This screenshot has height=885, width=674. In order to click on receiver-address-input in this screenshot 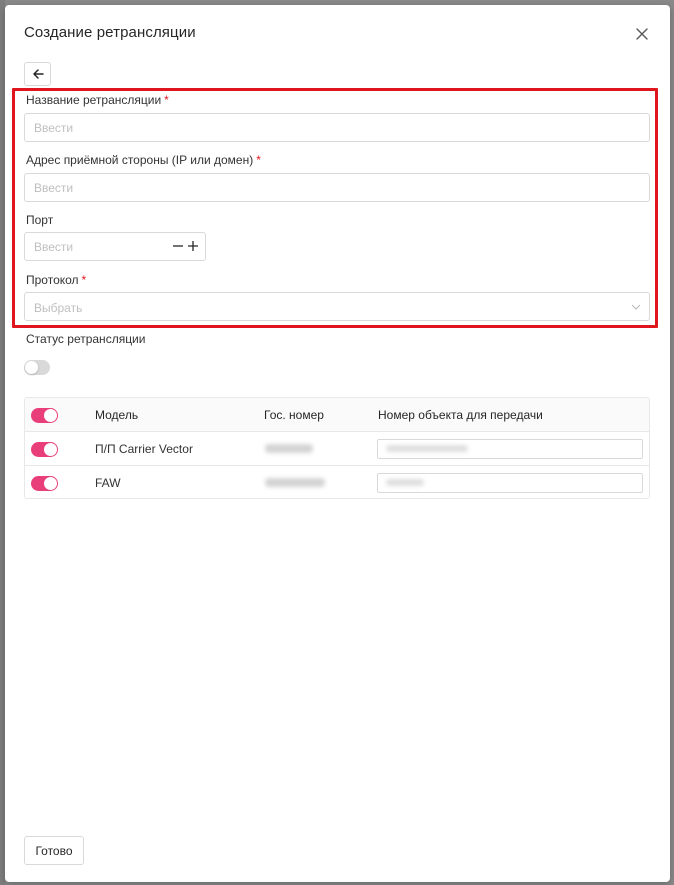, I will do `click(337, 187)`.